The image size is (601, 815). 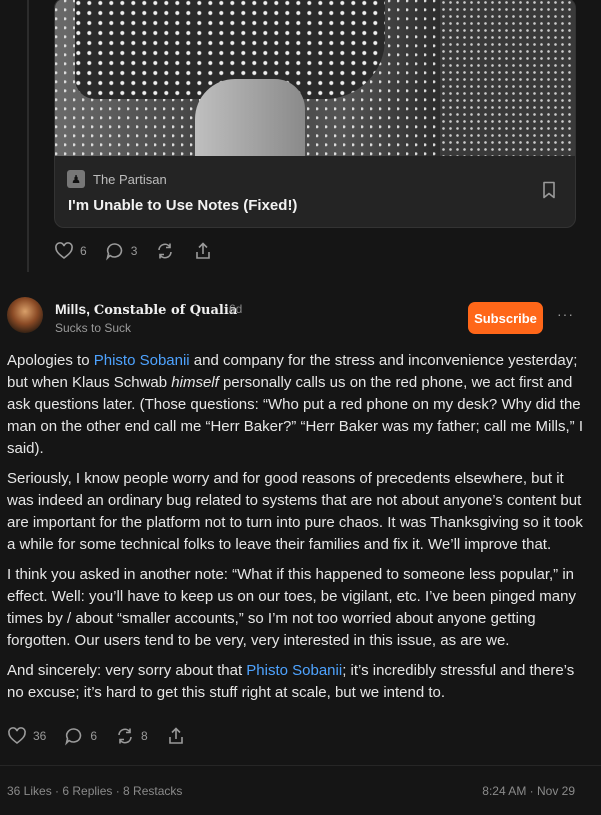 I want to click on like-button: 36, so click(x=26, y=736).